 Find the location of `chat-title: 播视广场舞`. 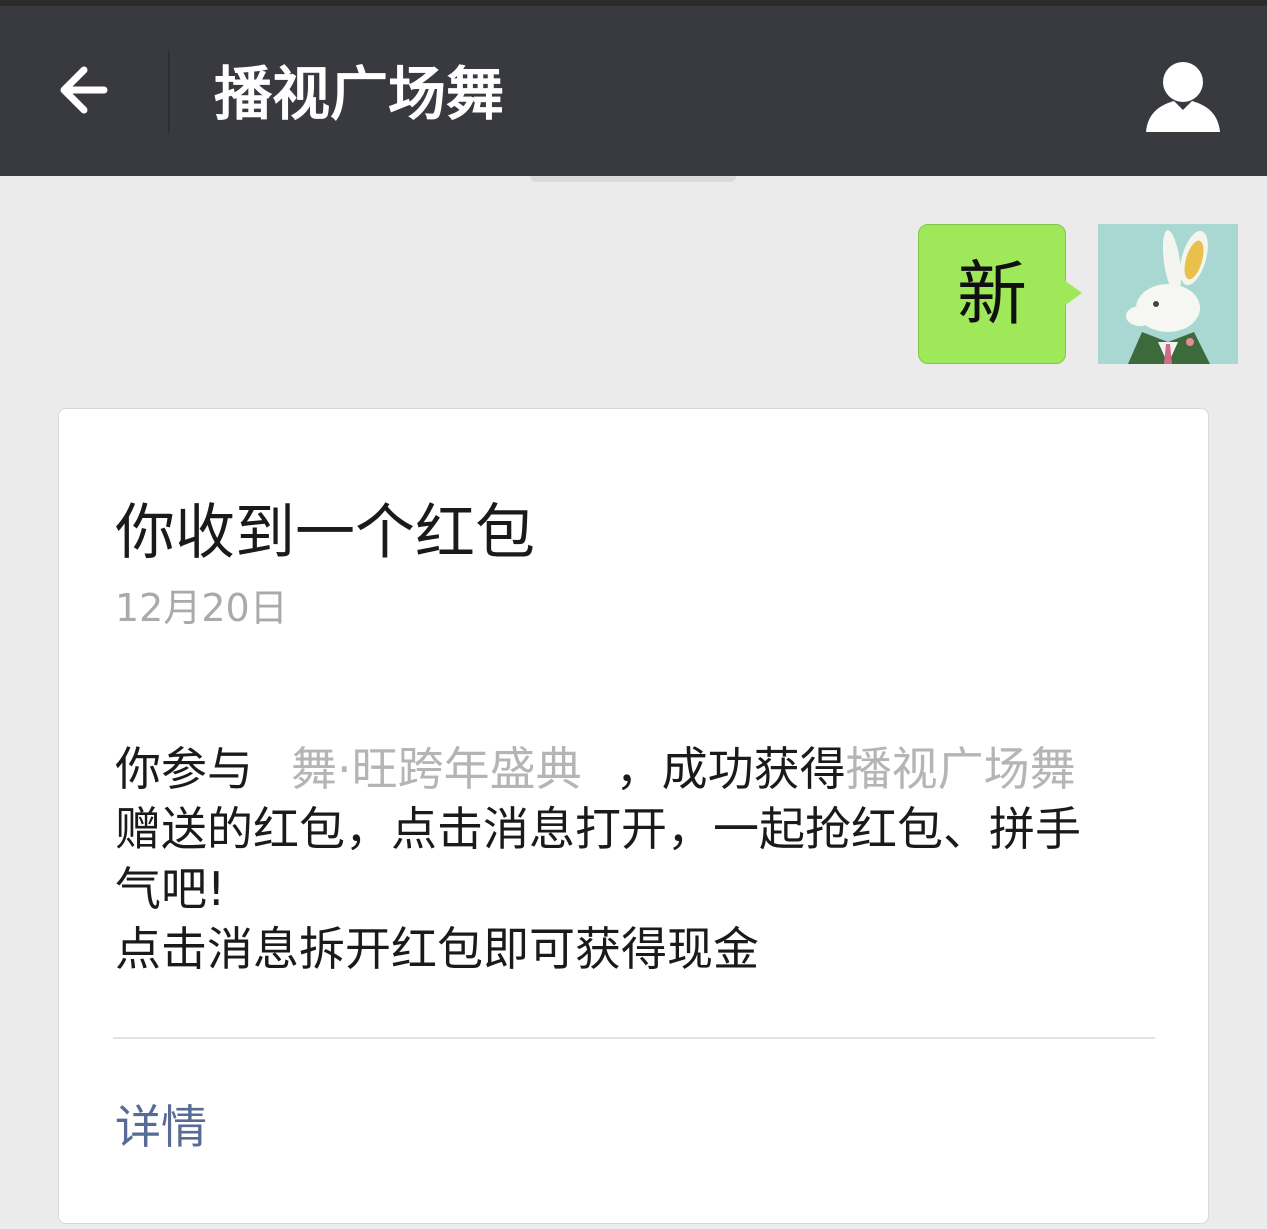

chat-title: 播视广场舞 is located at coordinates (359, 94).